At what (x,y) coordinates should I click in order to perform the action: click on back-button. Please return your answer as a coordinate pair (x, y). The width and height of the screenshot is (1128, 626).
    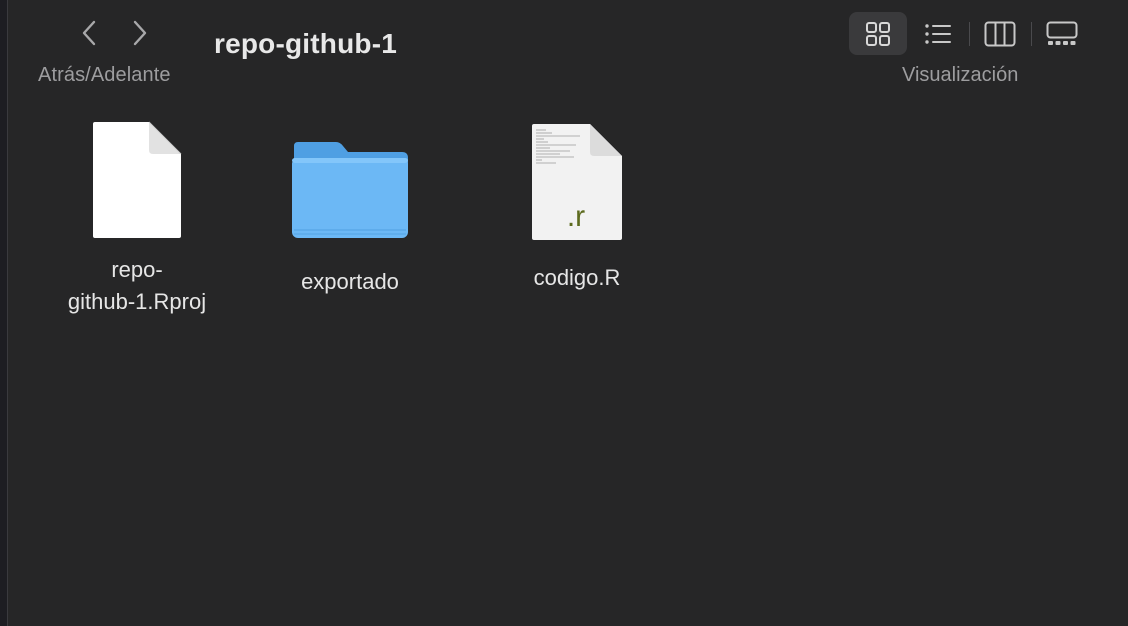
    Looking at the image, I should click on (89, 33).